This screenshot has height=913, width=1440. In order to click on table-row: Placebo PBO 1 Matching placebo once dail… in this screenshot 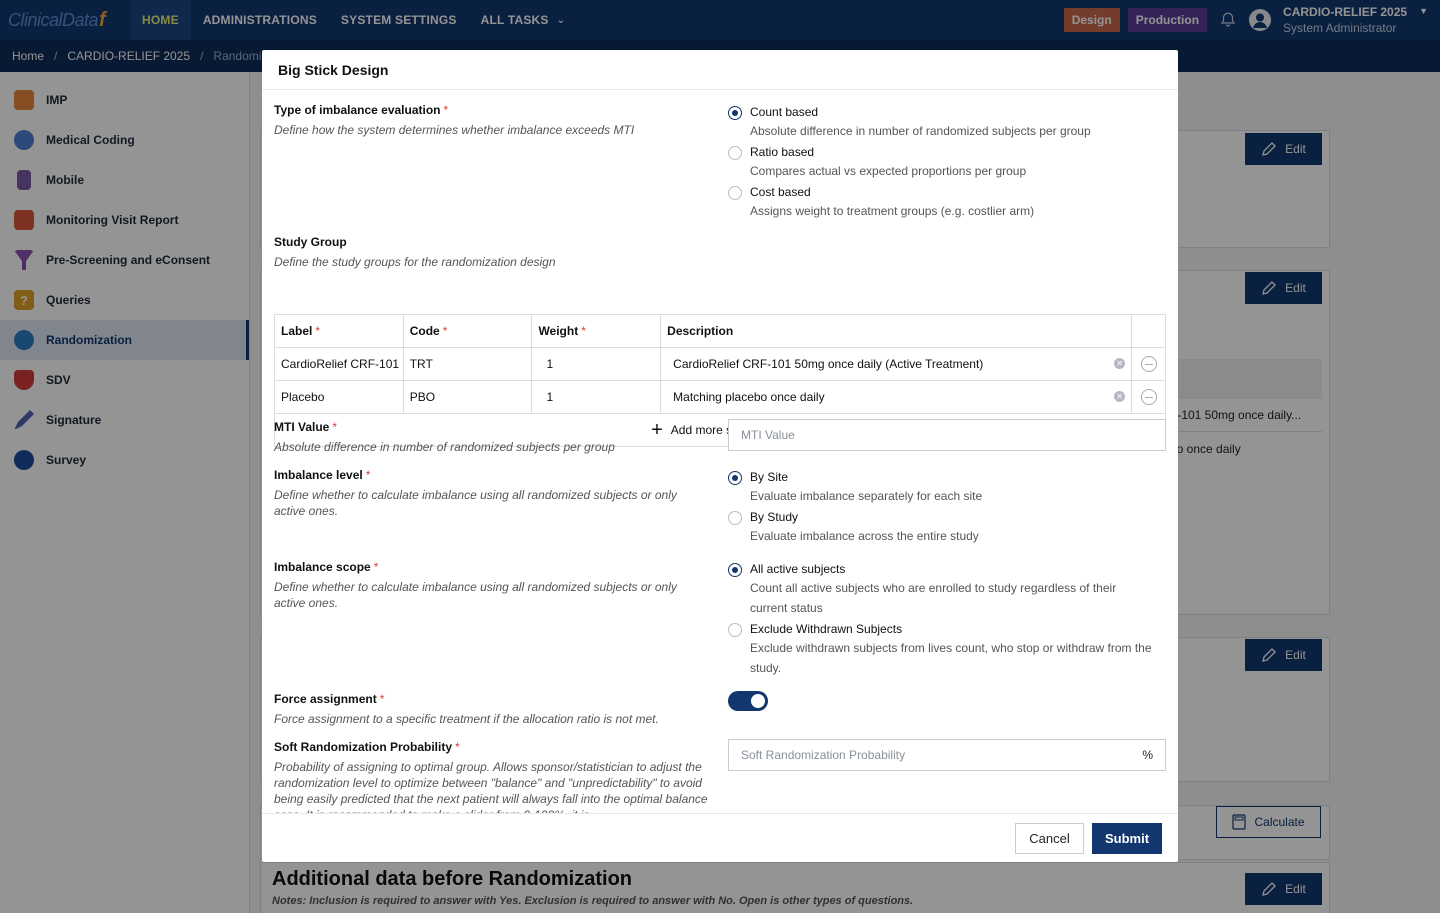, I will do `click(720, 397)`.